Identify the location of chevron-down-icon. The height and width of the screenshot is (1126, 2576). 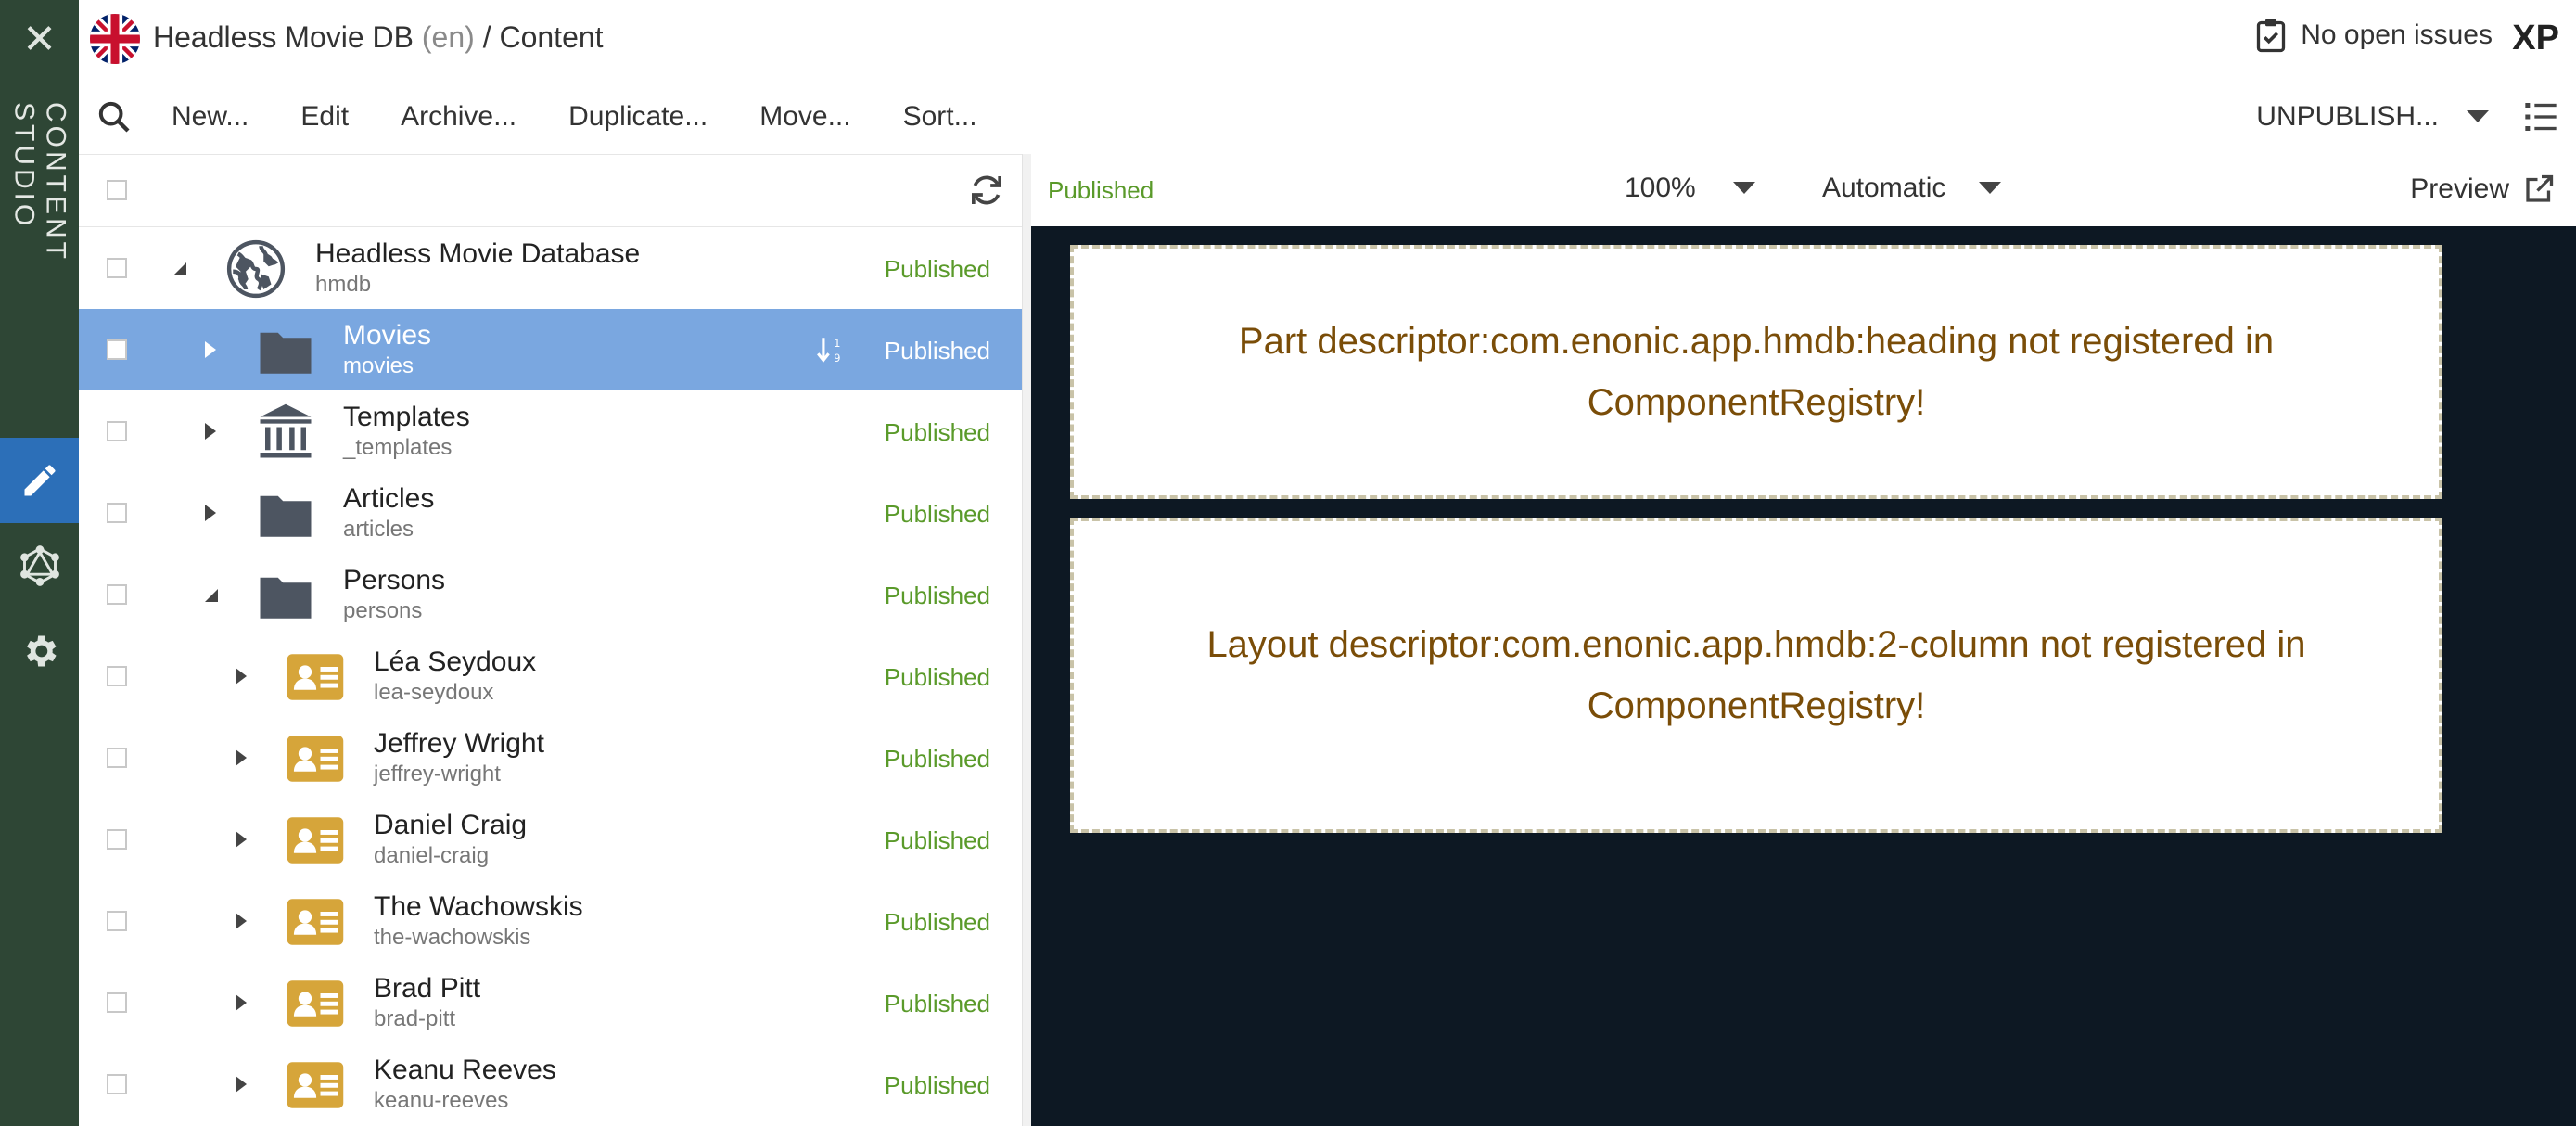
(2478, 116).